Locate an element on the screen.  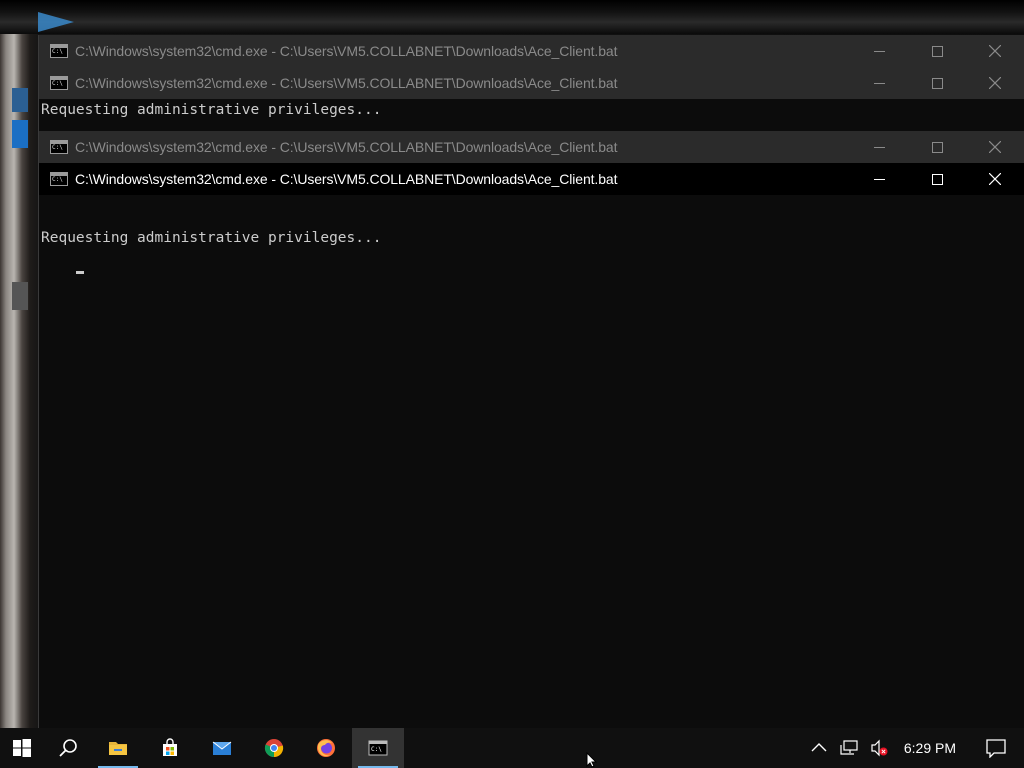
mouse-pointer-icon is located at coordinates (592, 760).